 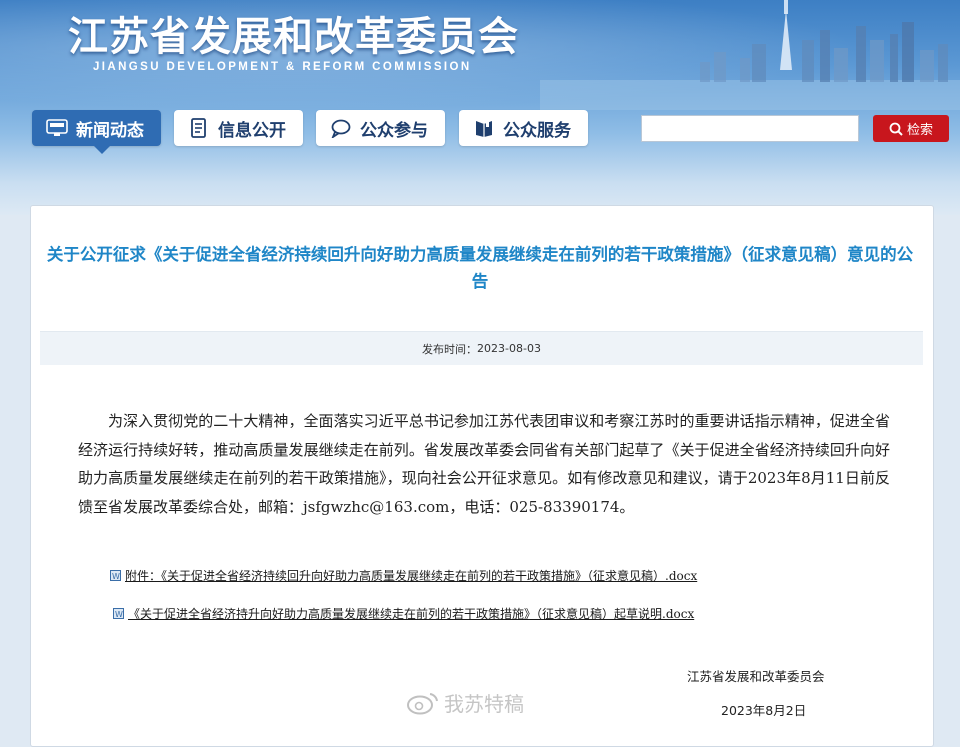 What do you see at coordinates (450, 349) in the screenshot?
I see `publish-label: 发布时间：` at bounding box center [450, 349].